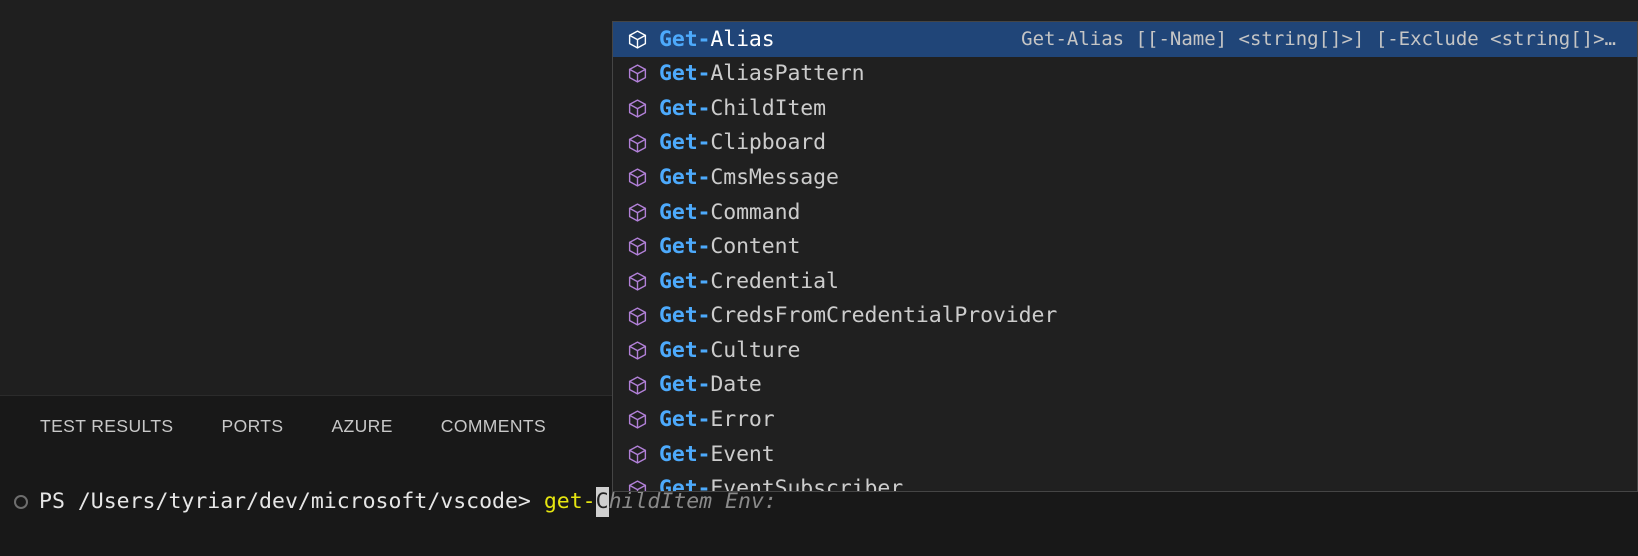  I want to click on suggest-item-label: Get-CredsFromCredentialProvider, so click(858, 316).